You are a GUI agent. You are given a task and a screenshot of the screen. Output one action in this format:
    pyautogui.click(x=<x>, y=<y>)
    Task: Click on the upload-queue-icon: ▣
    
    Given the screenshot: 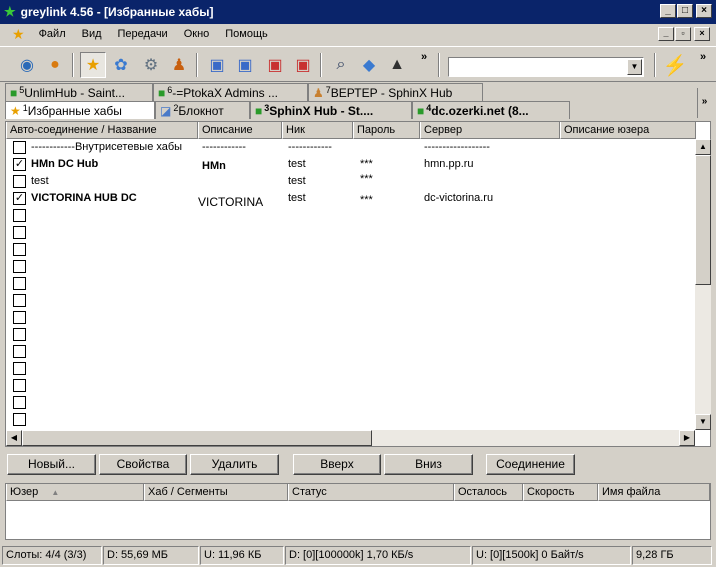 What is the action you would take?
    pyautogui.click(x=275, y=65)
    